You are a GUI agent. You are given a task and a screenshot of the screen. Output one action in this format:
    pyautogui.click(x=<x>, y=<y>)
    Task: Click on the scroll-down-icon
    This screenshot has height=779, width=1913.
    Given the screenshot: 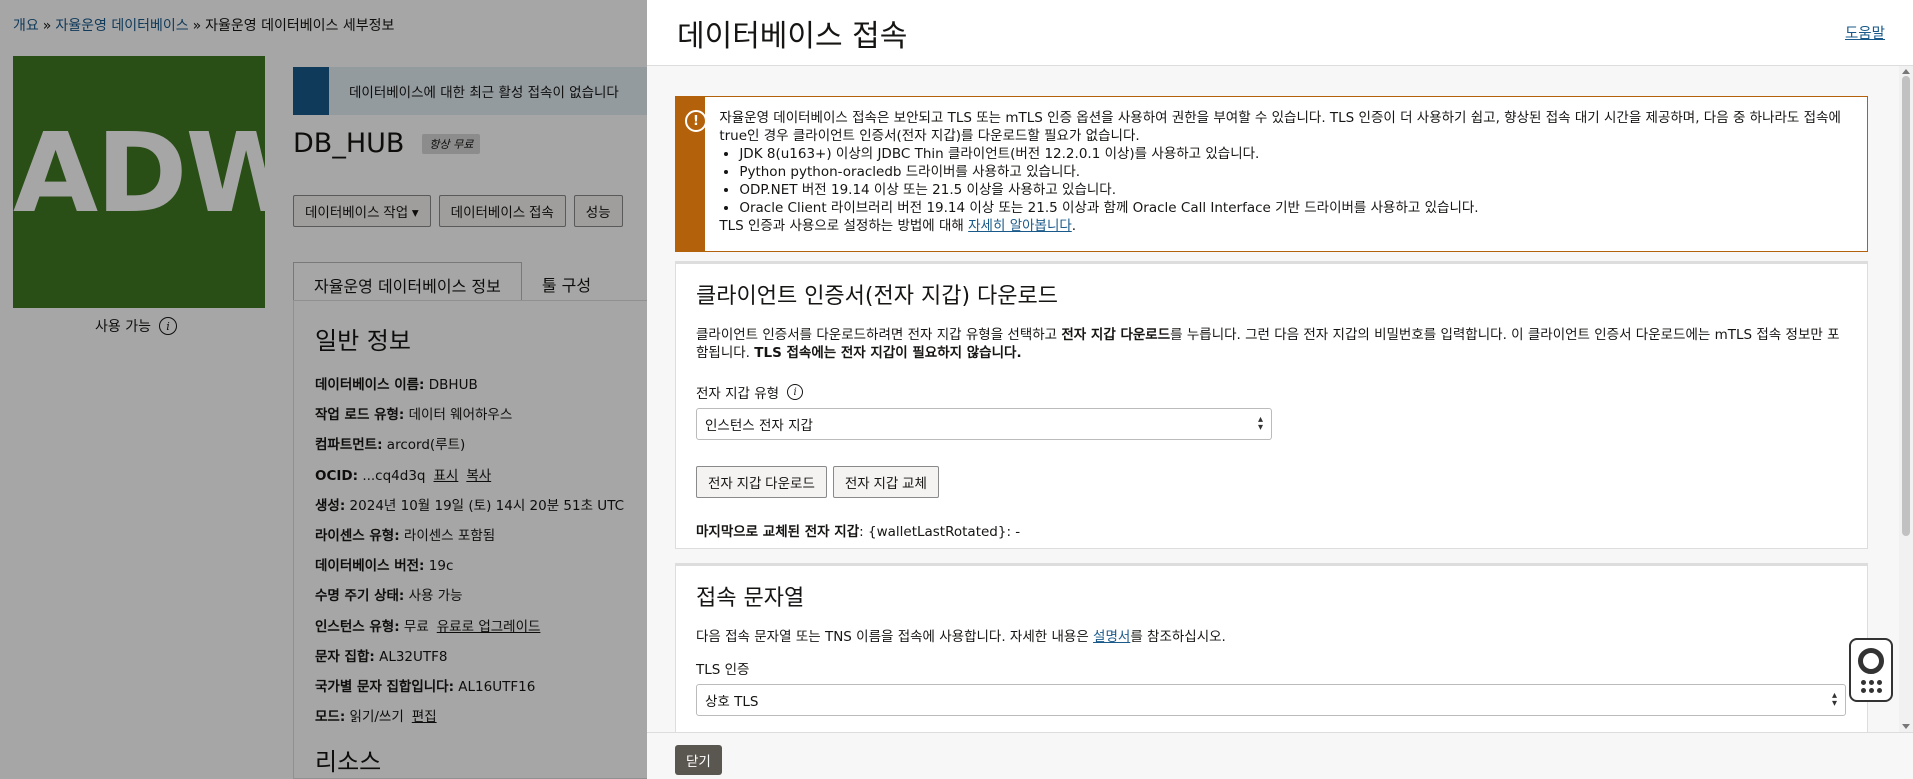 What is the action you would take?
    pyautogui.click(x=1906, y=726)
    